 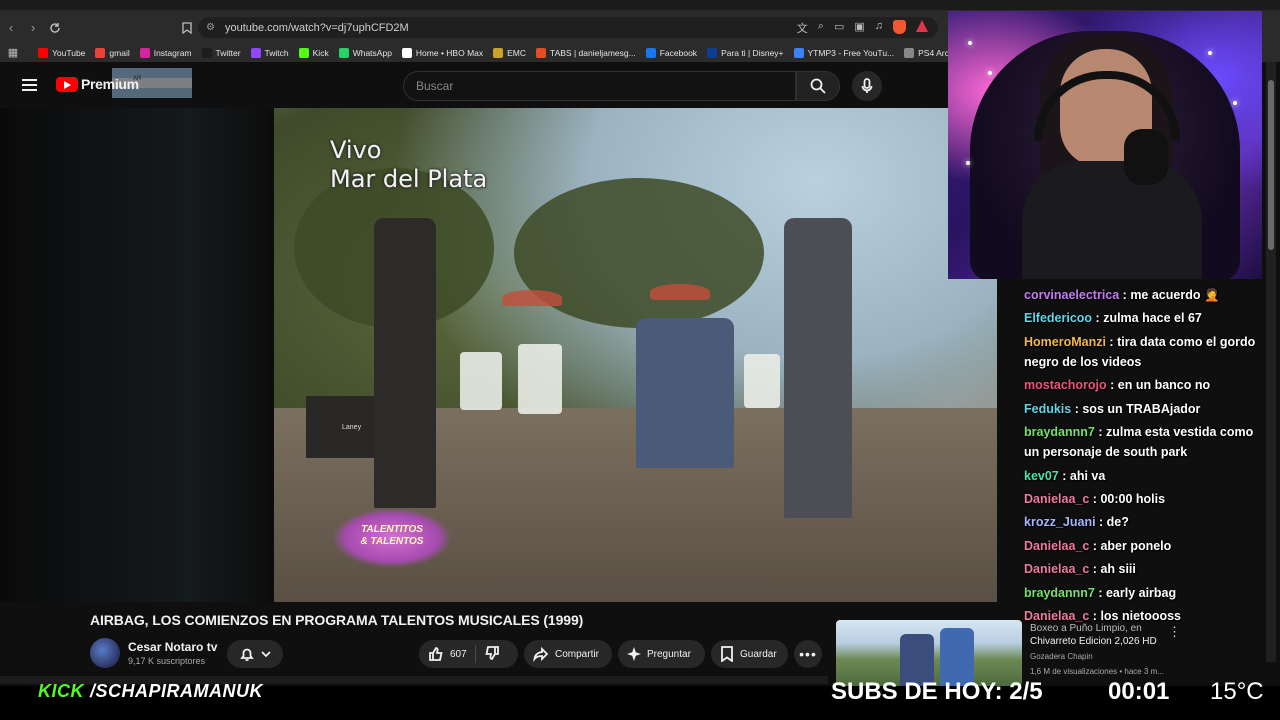 I want to click on chat-username: mostachorojo, so click(x=1065, y=385).